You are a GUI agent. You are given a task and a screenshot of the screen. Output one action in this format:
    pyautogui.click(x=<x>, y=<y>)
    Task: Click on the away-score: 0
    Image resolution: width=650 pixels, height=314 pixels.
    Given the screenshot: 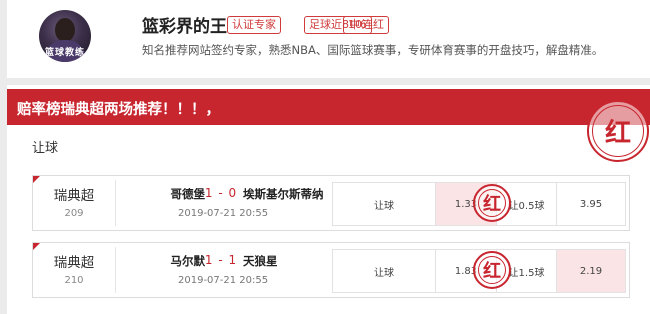 What is the action you would take?
    pyautogui.click(x=233, y=193)
    